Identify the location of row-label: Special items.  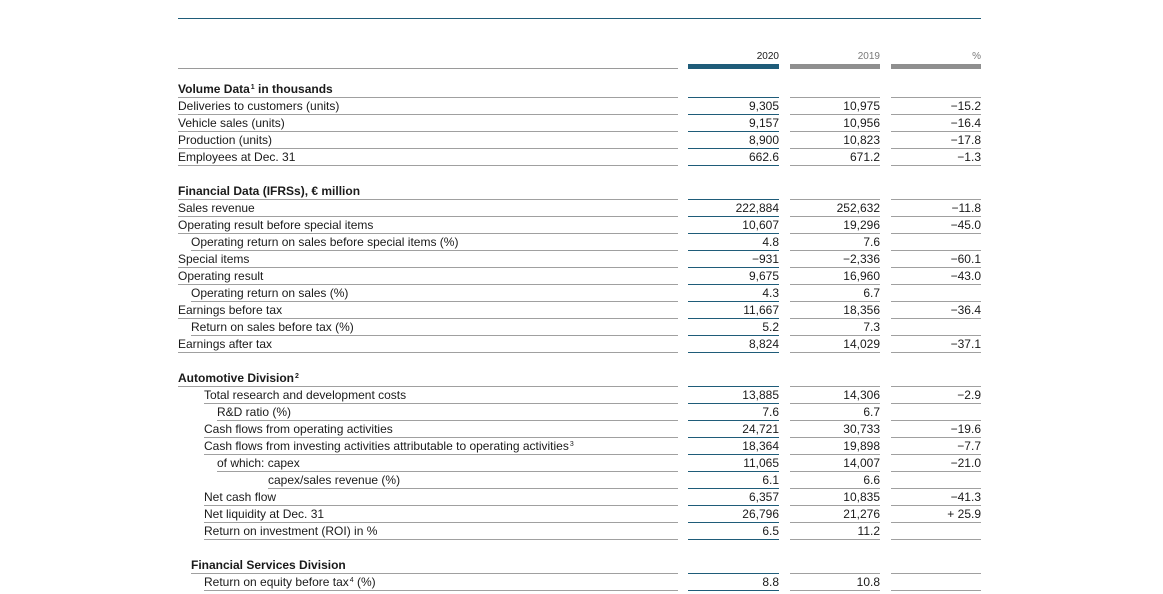
(428, 259).